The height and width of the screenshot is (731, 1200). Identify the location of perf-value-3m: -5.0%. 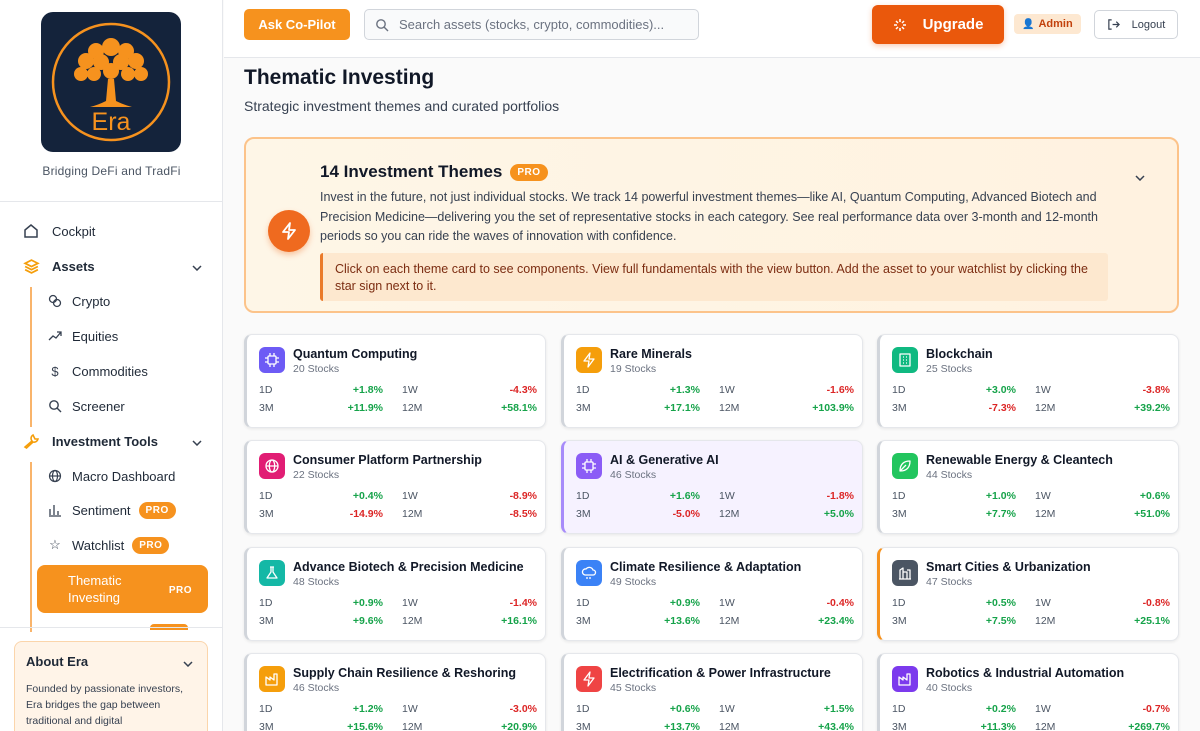
(686, 514).